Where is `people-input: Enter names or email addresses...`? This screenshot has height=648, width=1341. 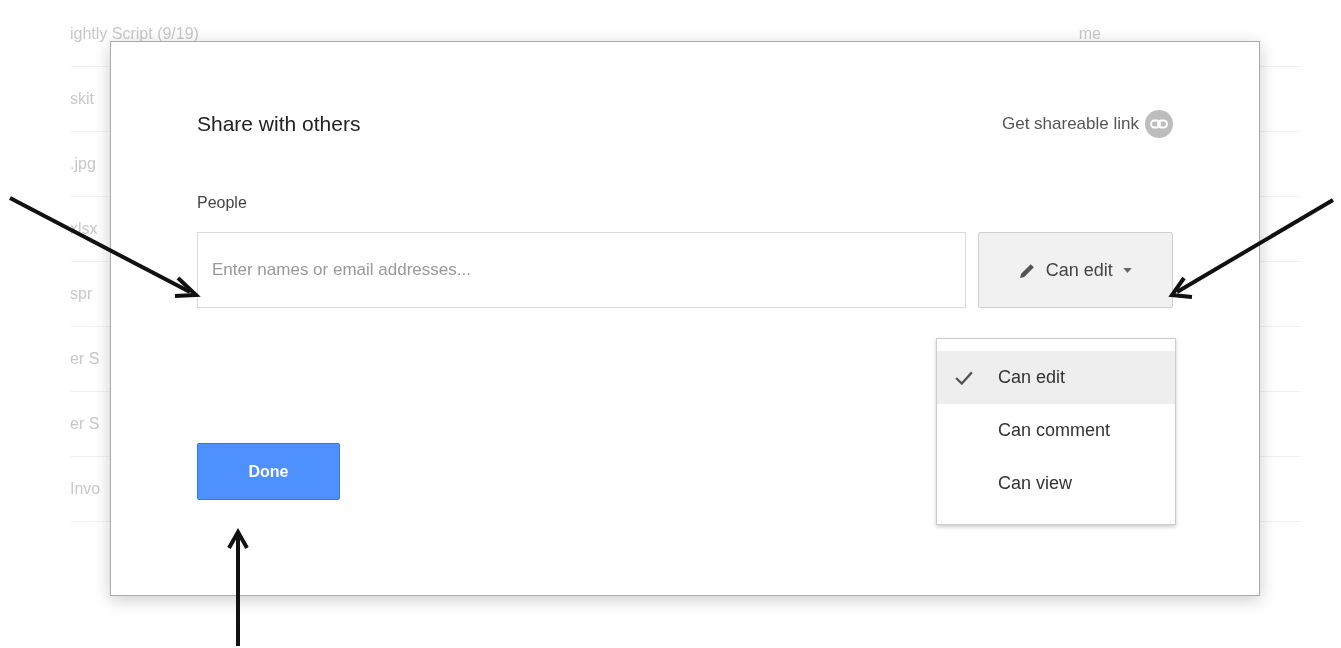 people-input: Enter names or email addresses... is located at coordinates (581, 270).